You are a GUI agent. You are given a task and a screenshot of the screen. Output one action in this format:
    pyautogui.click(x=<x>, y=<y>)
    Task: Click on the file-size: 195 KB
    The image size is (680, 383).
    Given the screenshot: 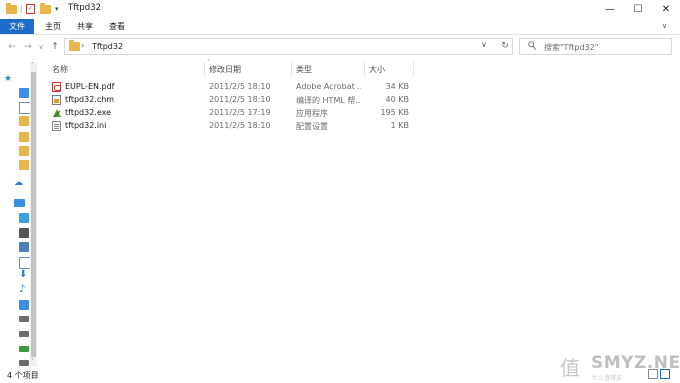 What is the action you would take?
    pyautogui.click(x=394, y=112)
    